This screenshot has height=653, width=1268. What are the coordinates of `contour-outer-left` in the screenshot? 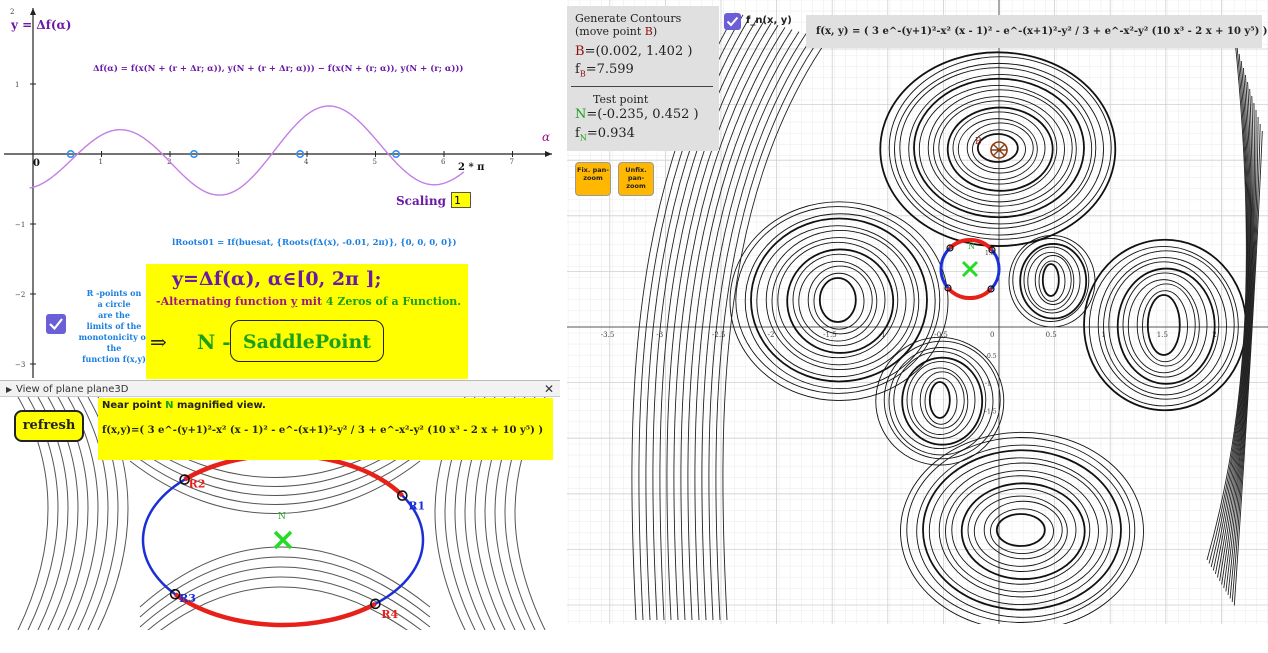 It's located at (761, 328).